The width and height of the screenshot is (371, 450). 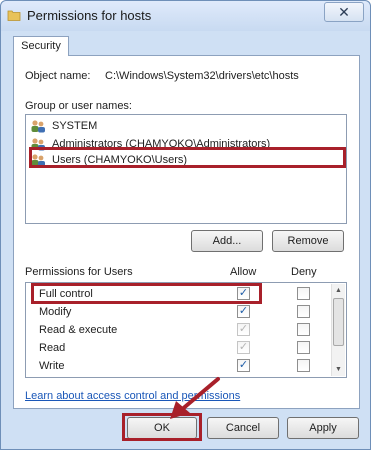 What do you see at coordinates (58, 76) in the screenshot?
I see `object-name-label: Object name:` at bounding box center [58, 76].